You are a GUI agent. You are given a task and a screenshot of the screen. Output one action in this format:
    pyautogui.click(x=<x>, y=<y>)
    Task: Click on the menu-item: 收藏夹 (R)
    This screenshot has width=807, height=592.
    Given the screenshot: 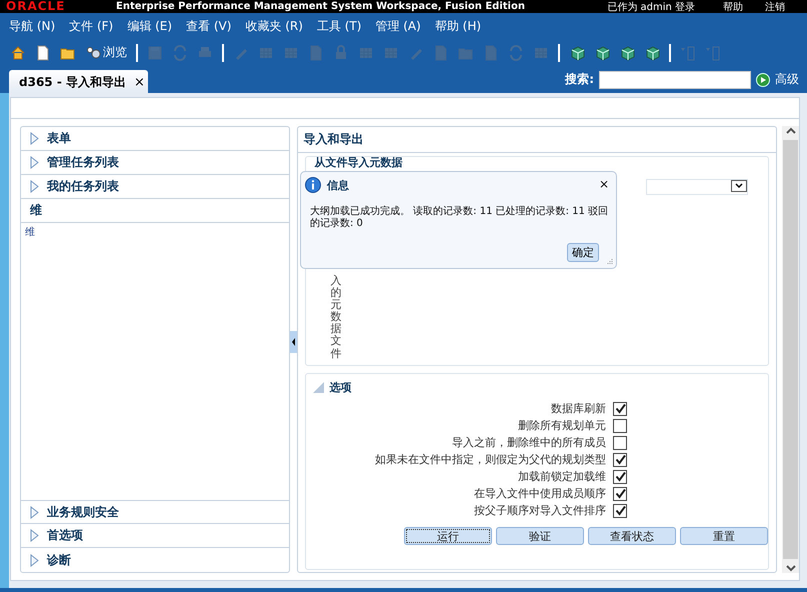 What is the action you would take?
    pyautogui.click(x=274, y=26)
    